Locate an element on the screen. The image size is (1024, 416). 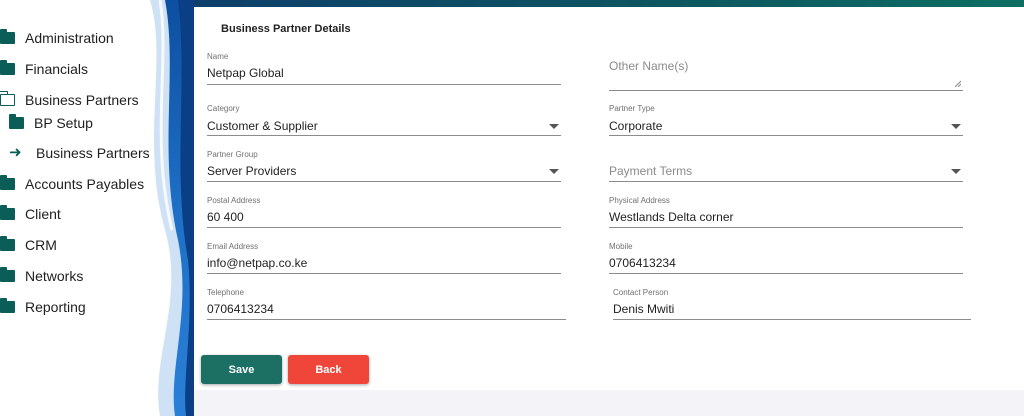
sidebar-item-crm: CRM is located at coordinates (28, 245).